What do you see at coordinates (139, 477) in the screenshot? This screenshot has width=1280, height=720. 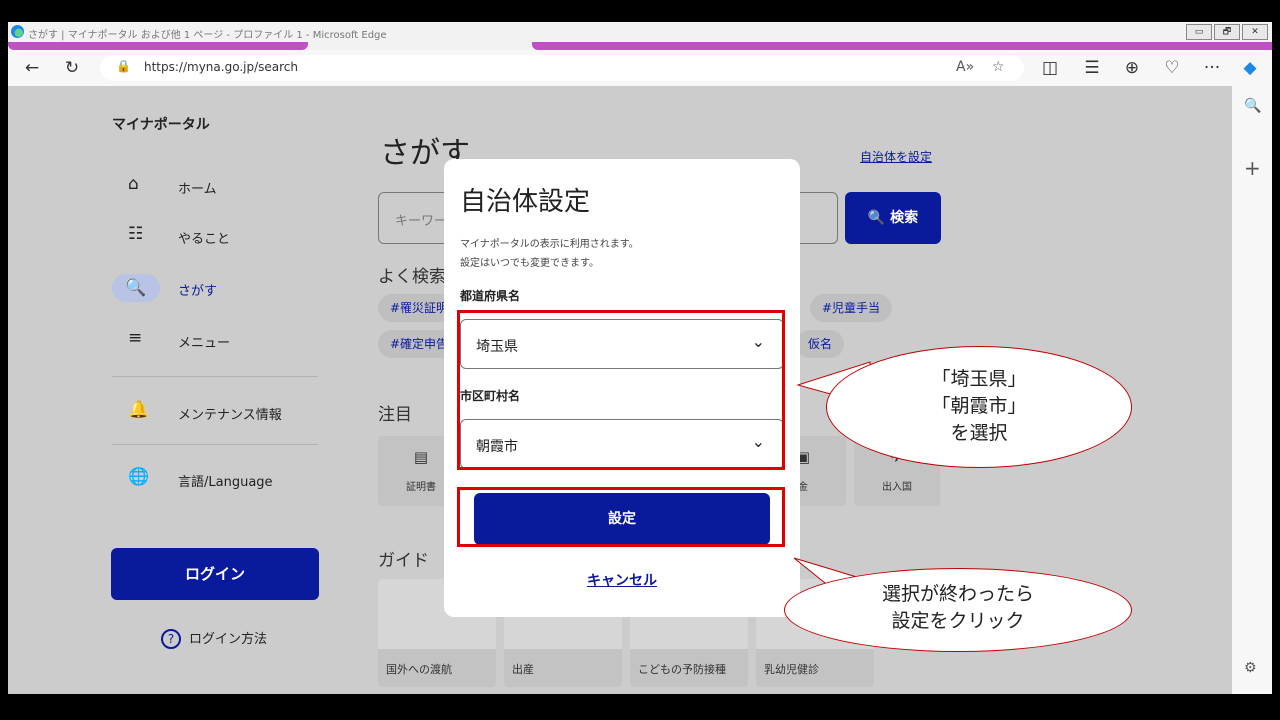 I see `globe-icon: 🌐` at bounding box center [139, 477].